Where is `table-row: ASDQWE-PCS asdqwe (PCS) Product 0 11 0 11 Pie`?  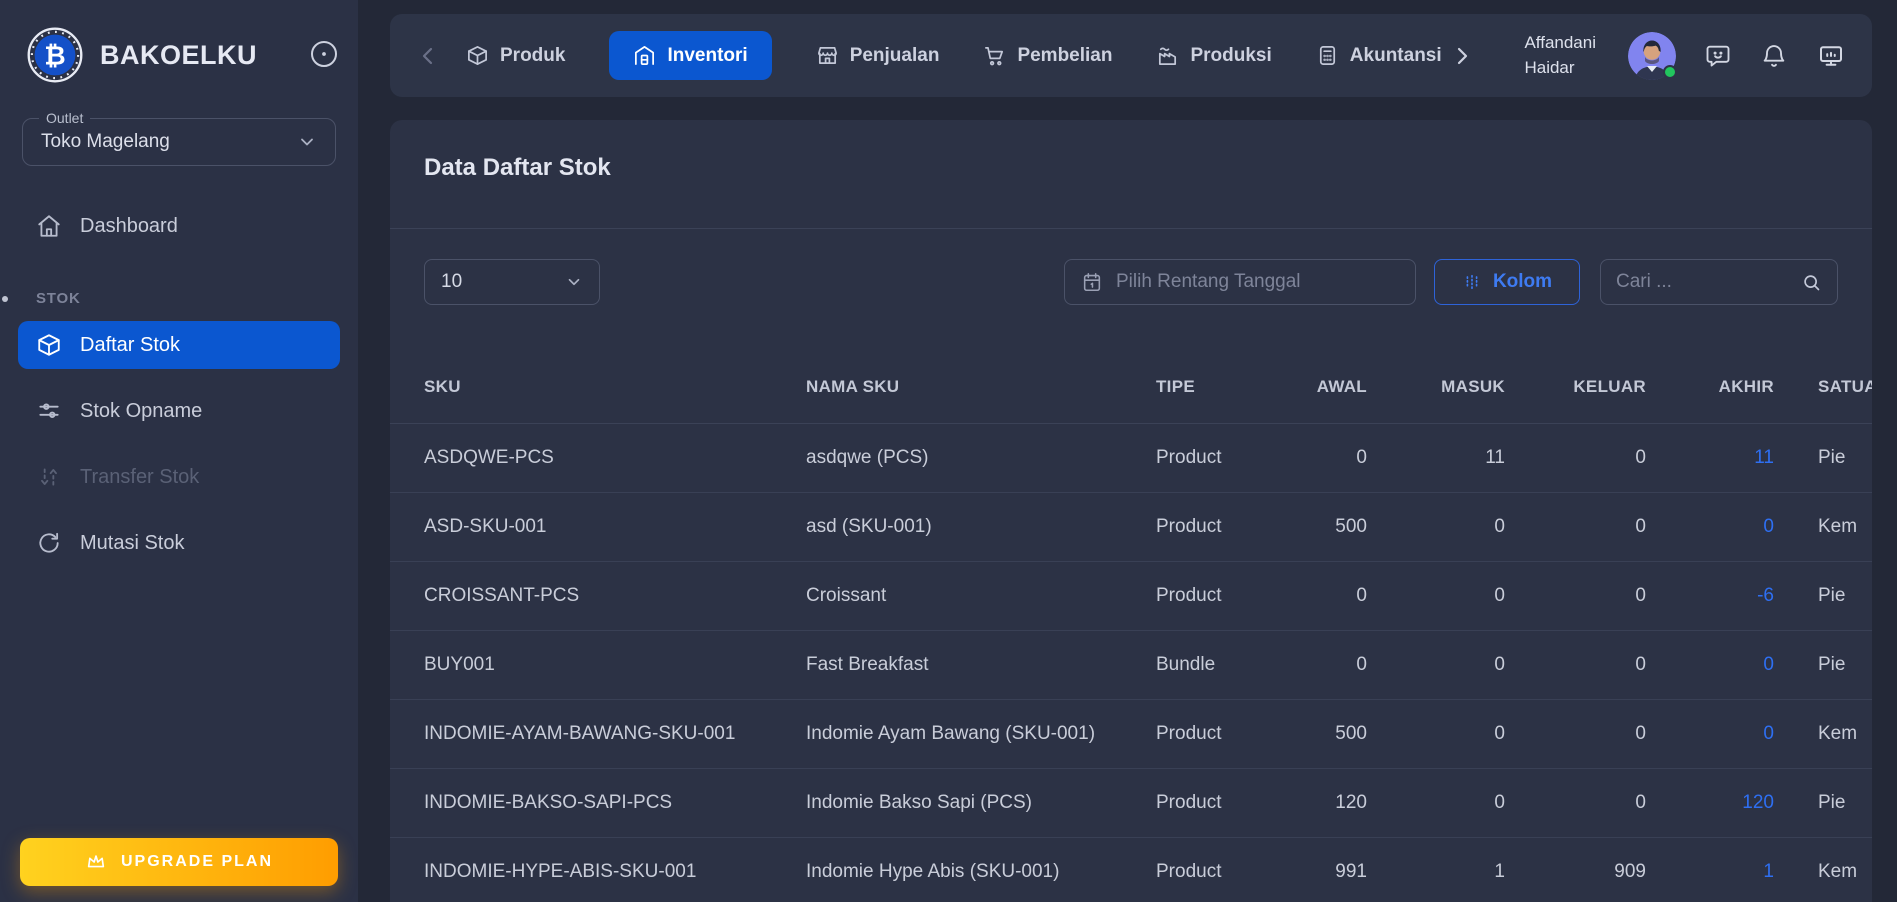
table-row: ASDQWE-PCS asdqwe (PCS) Product 0 11 0 11 Pie is located at coordinates (1131, 458).